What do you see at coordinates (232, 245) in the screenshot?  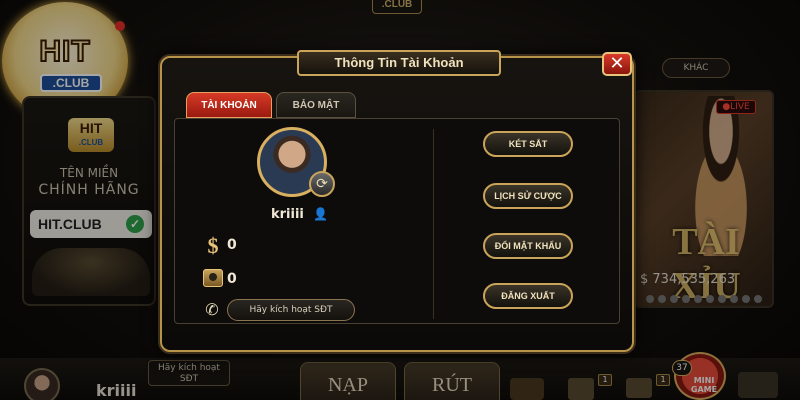 I see `balance-value: 0` at bounding box center [232, 245].